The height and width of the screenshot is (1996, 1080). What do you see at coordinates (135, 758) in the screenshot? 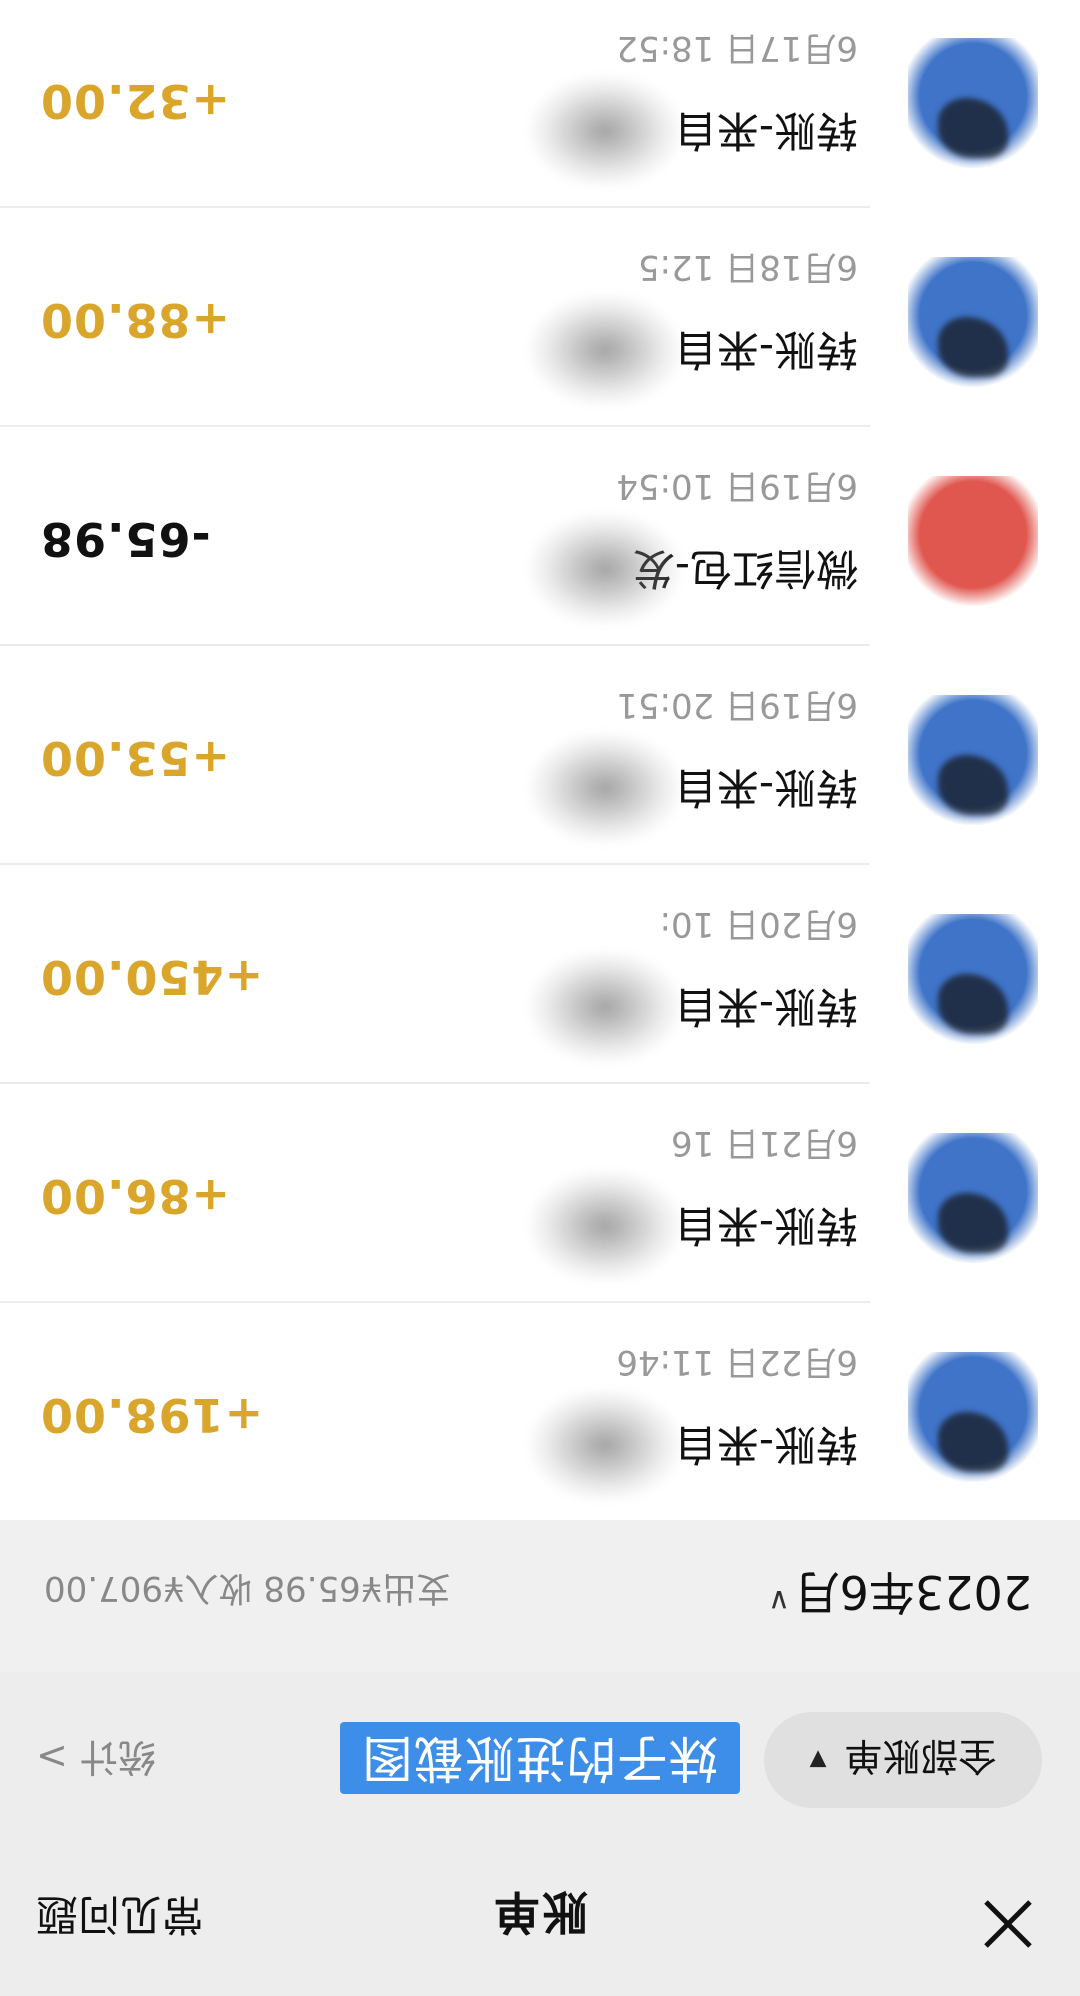
I see `transaction-amount: +53.00` at bounding box center [135, 758].